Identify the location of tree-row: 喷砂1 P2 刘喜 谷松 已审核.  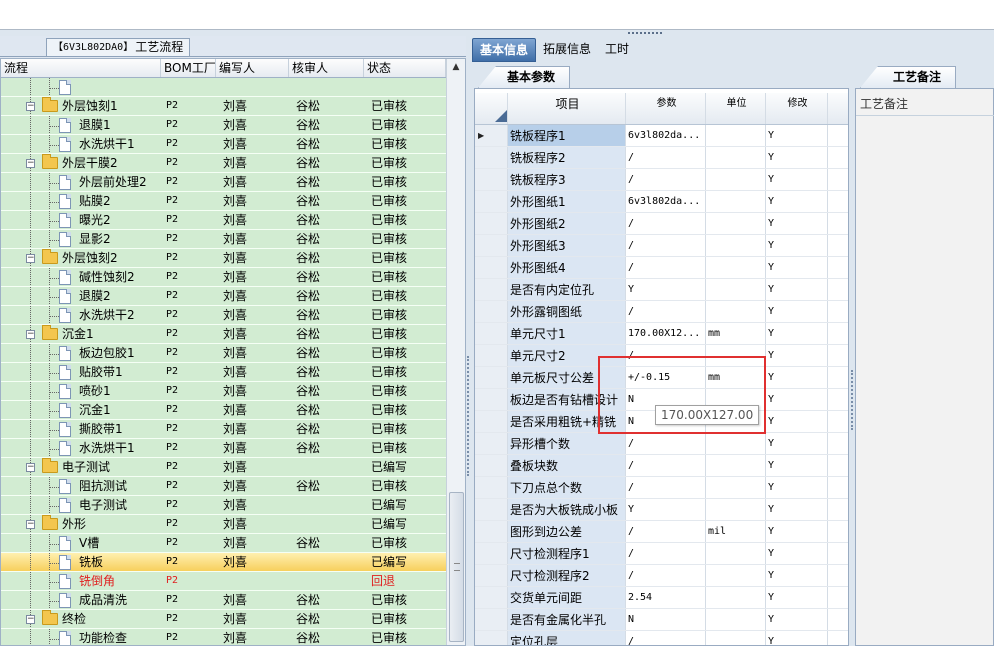
(223, 391).